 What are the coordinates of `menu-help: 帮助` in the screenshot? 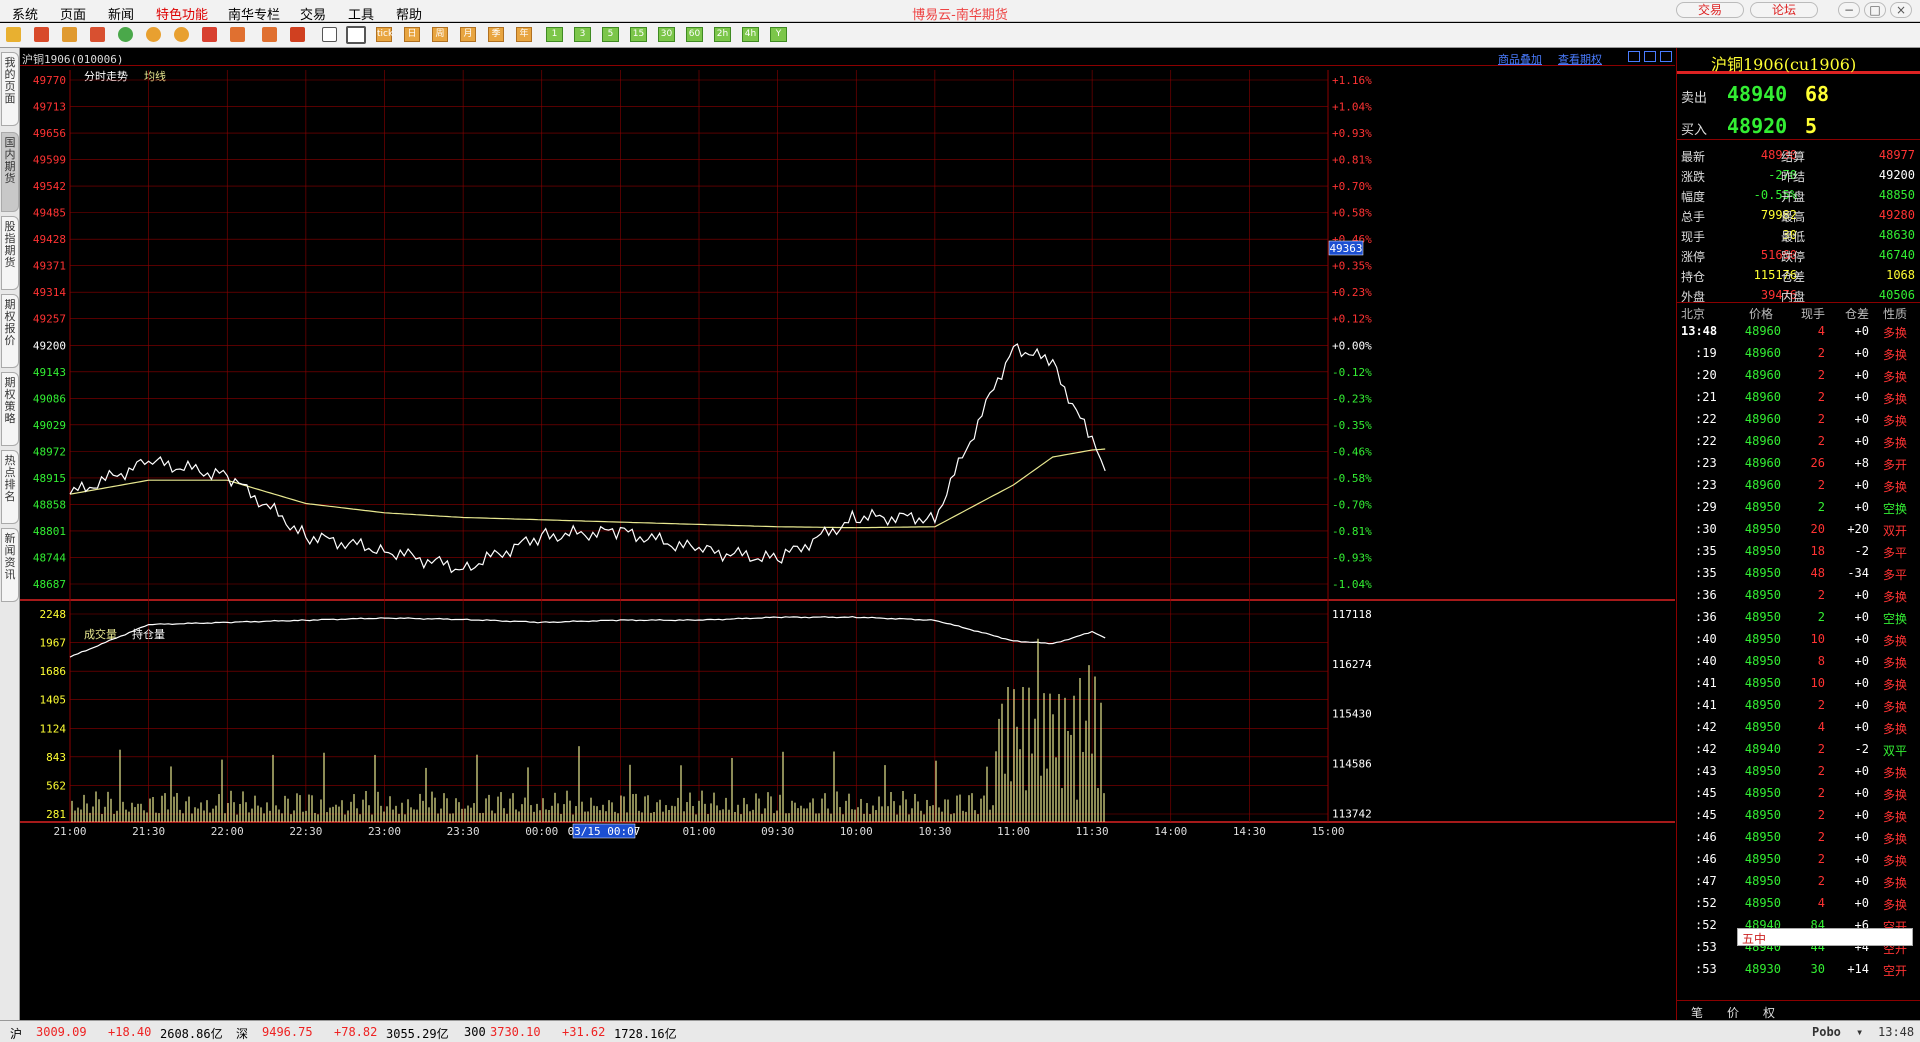 It's located at (409, 13).